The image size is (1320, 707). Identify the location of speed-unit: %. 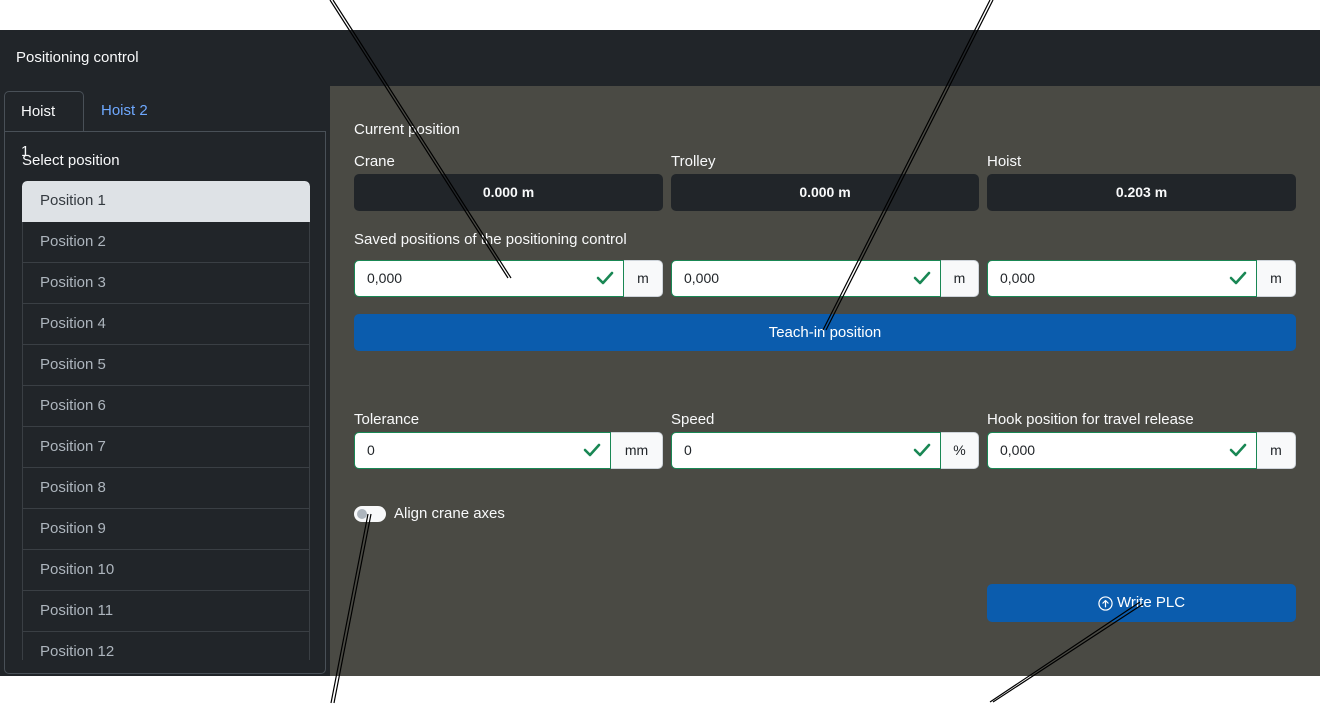
(960, 450).